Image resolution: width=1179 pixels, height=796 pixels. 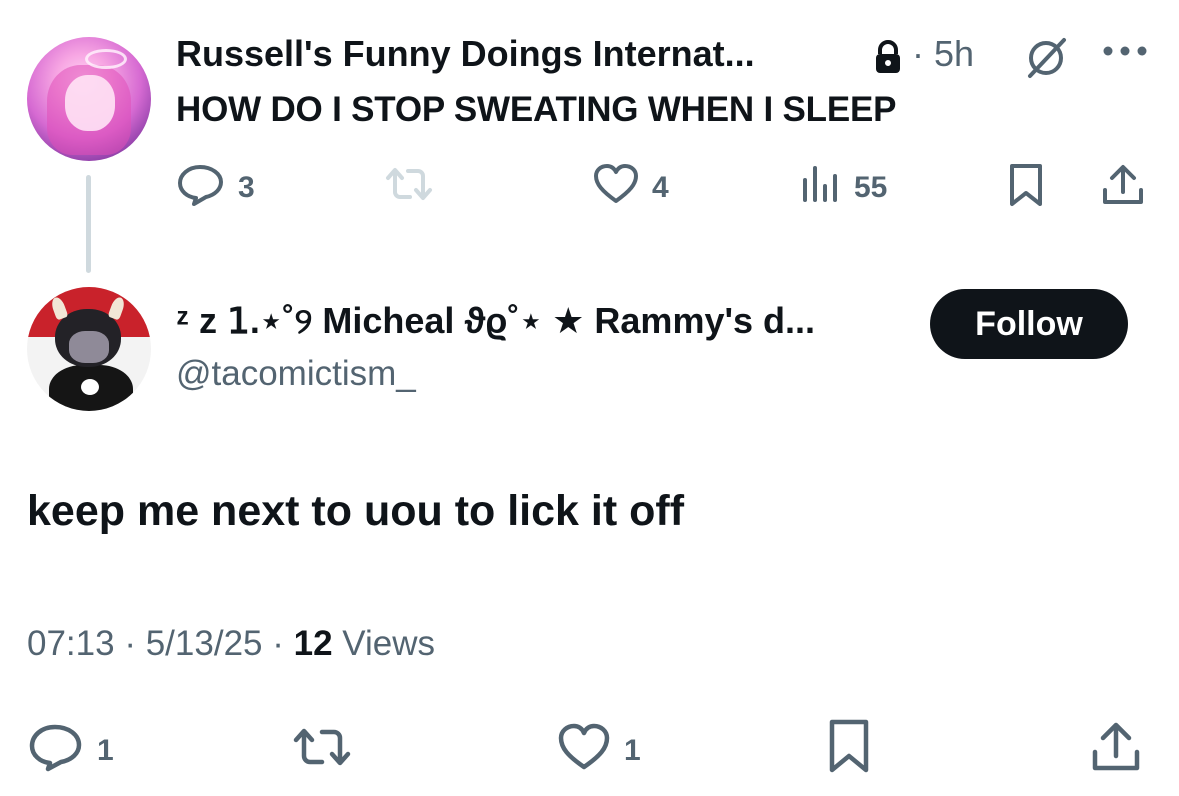 I want to click on reply-like-button: 1, so click(x=598, y=751).